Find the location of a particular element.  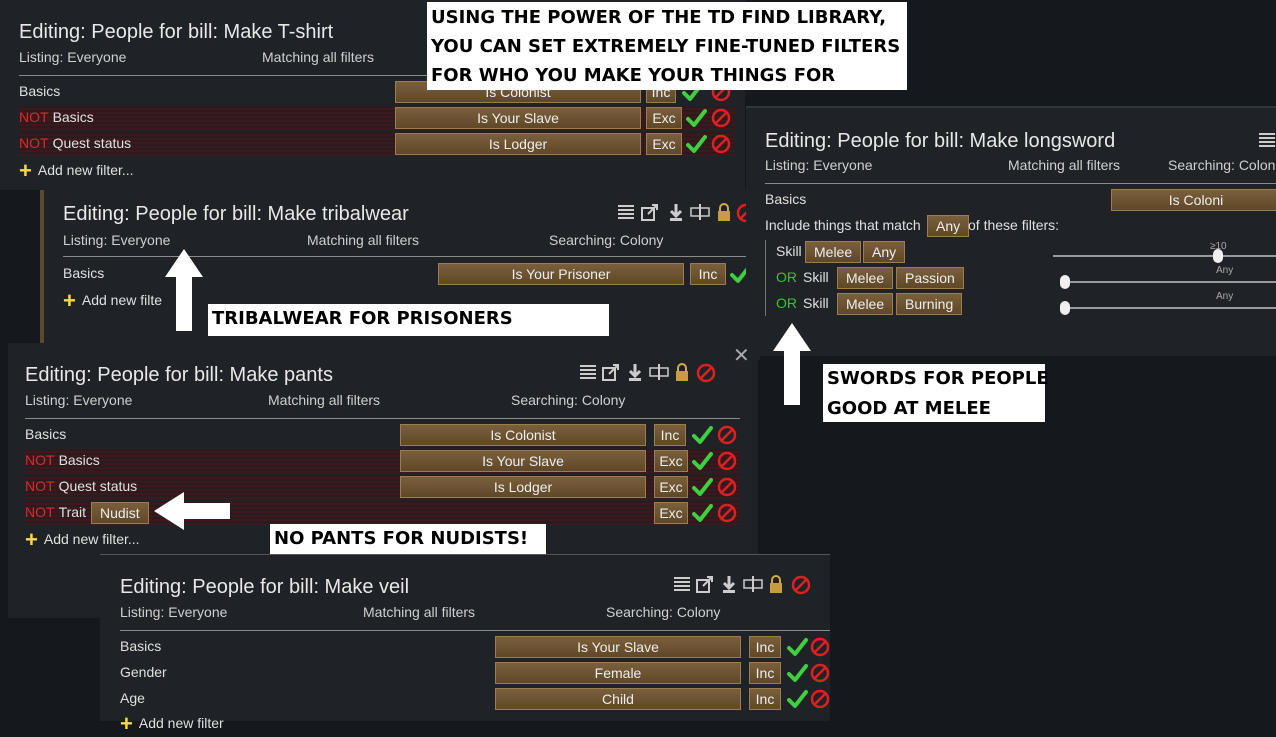

filter-label-text: Quest status is located at coordinates (98, 486).